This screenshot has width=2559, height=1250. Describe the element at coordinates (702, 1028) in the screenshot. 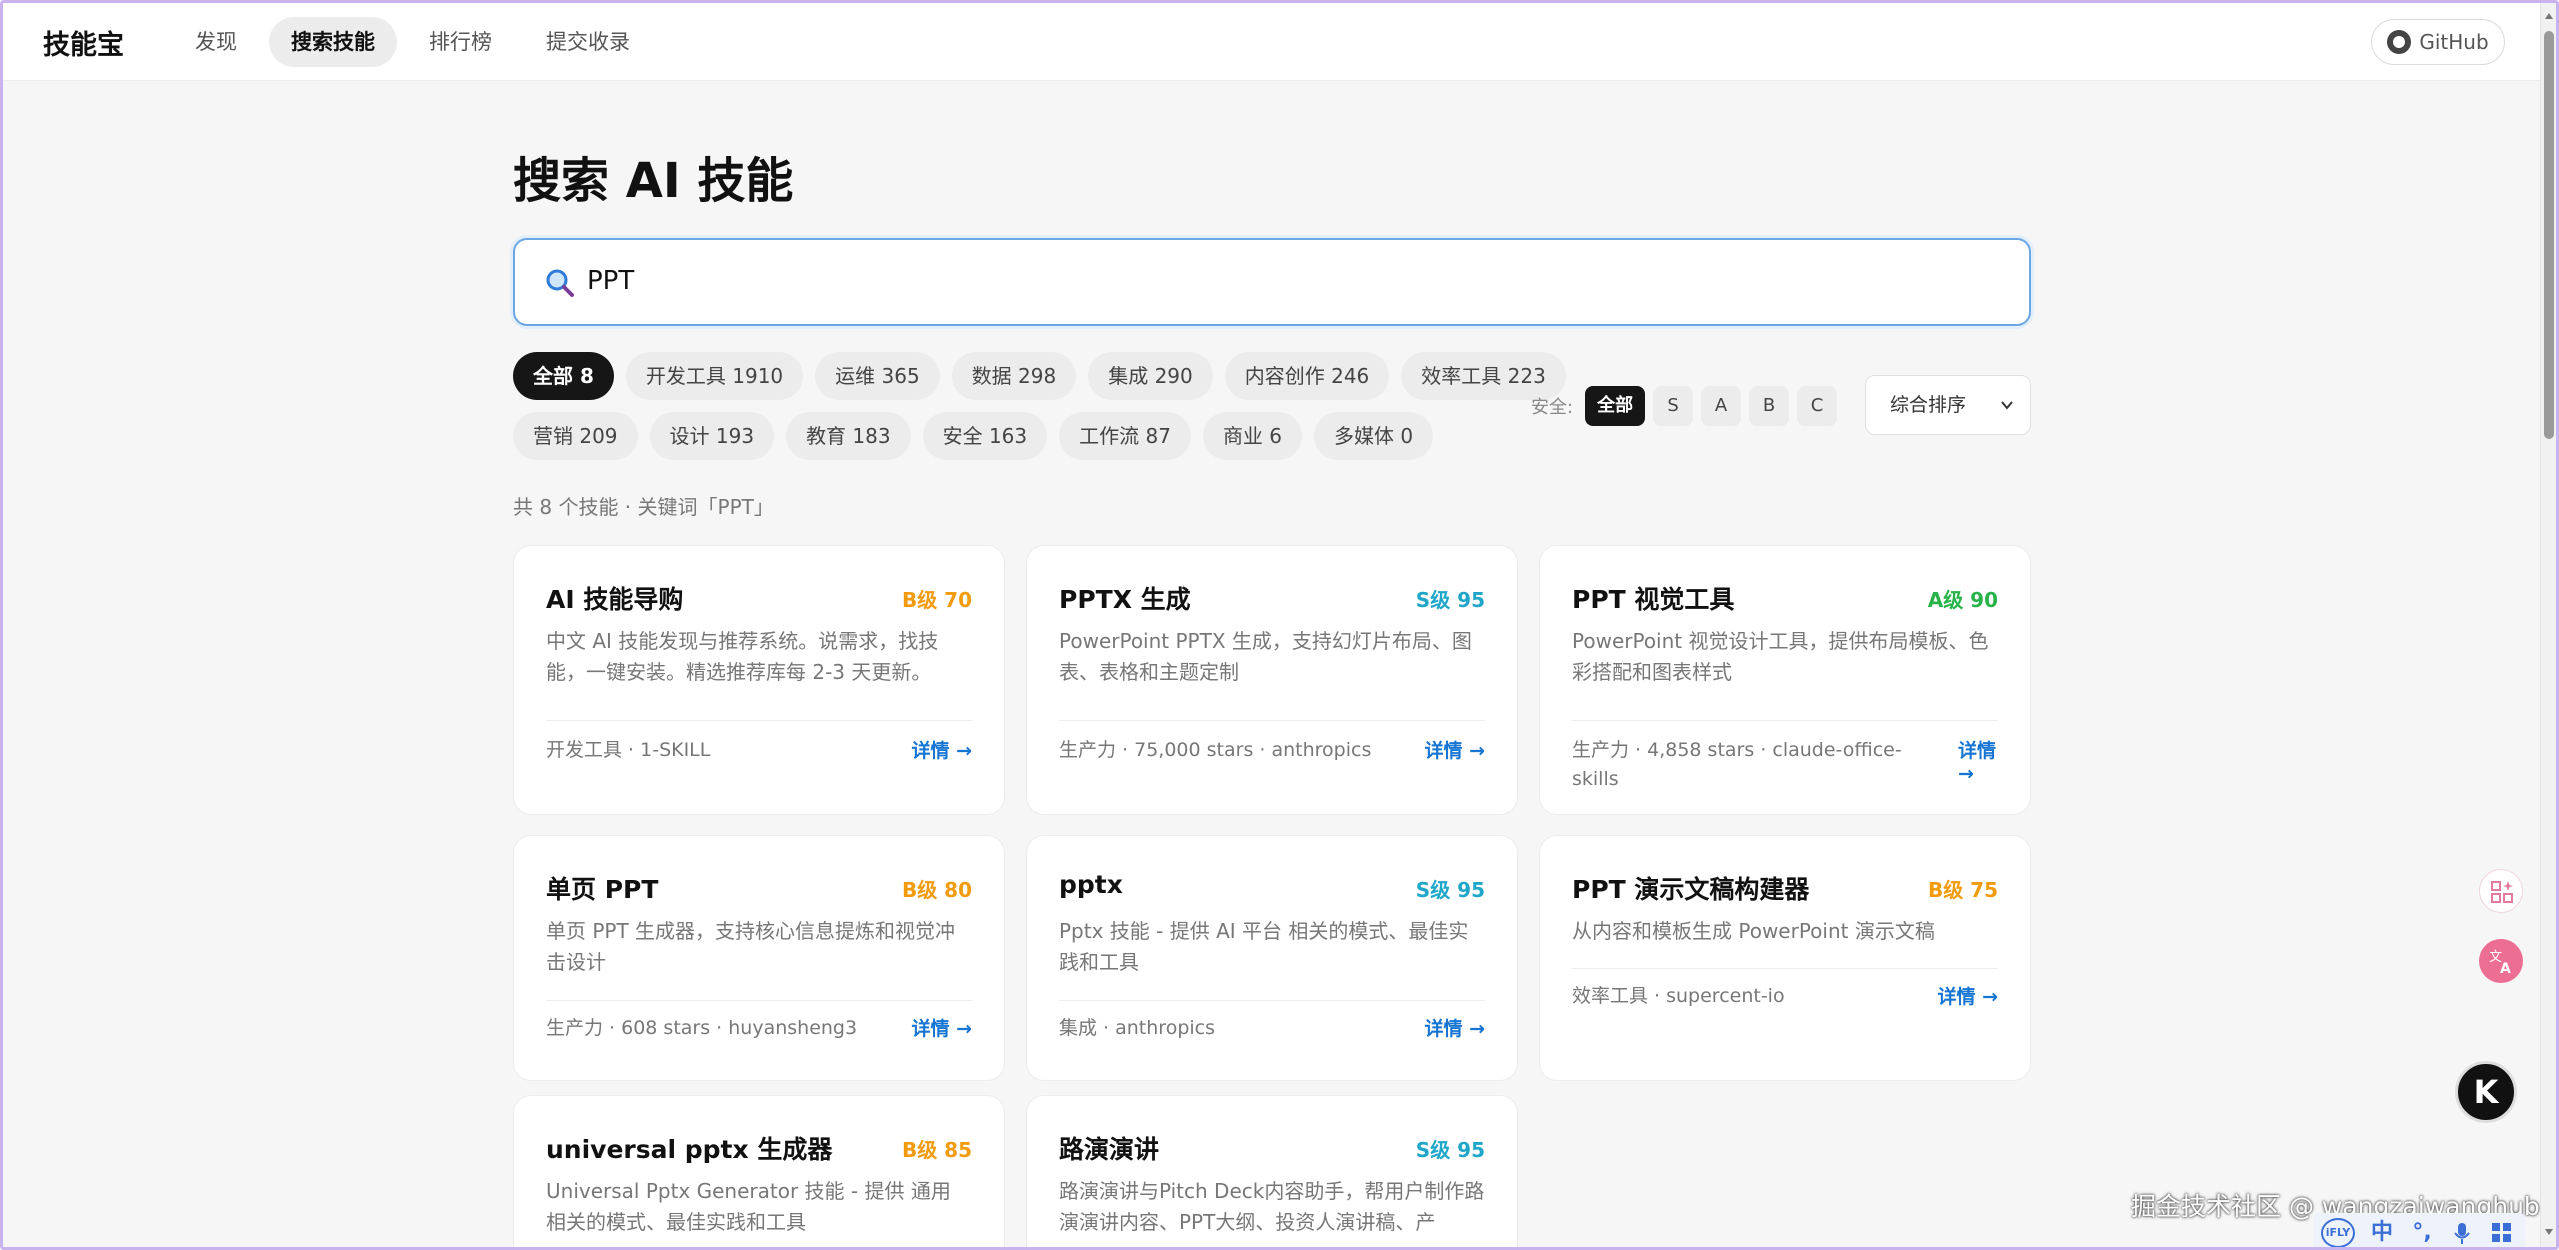

I see `card-meta: 生产力 · 608 stars · huyansheng3` at that location.